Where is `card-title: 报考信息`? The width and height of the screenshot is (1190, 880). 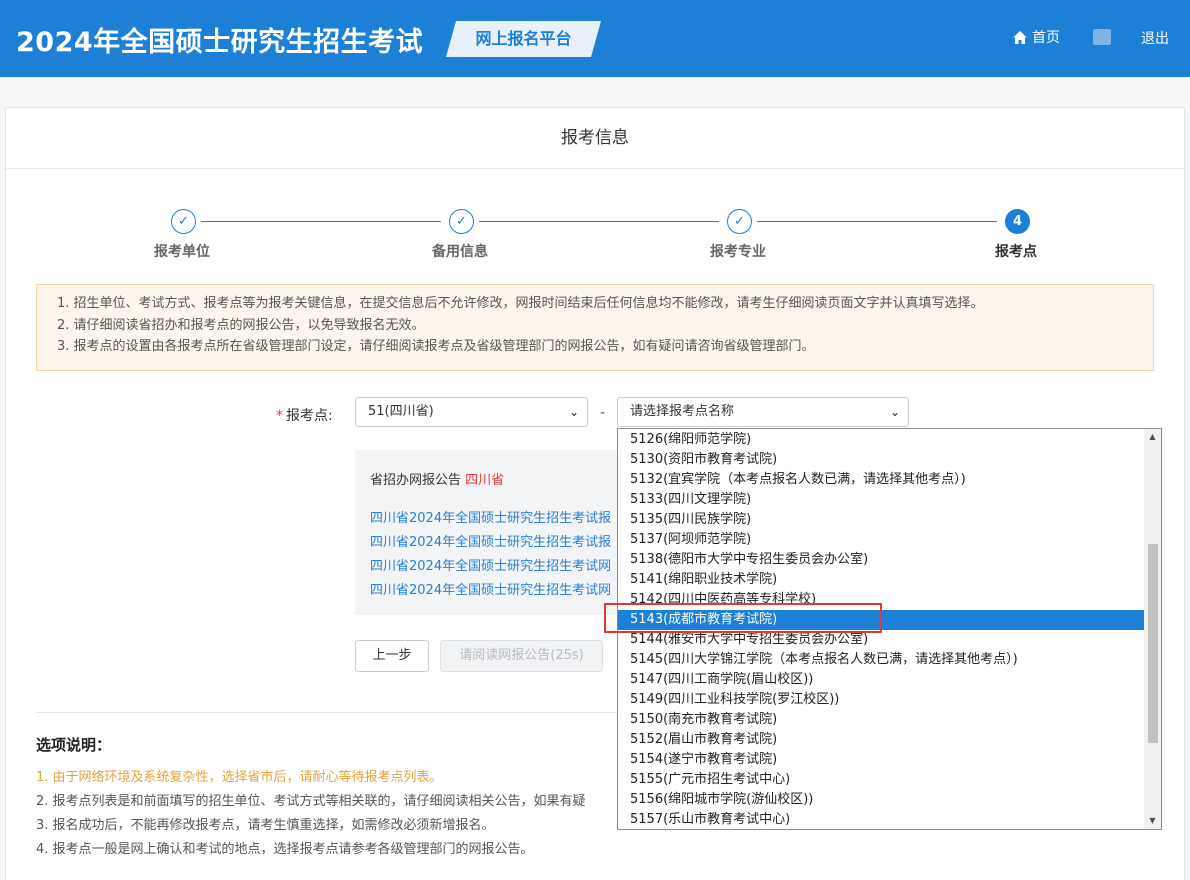
card-title: 报考信息 is located at coordinates (595, 138).